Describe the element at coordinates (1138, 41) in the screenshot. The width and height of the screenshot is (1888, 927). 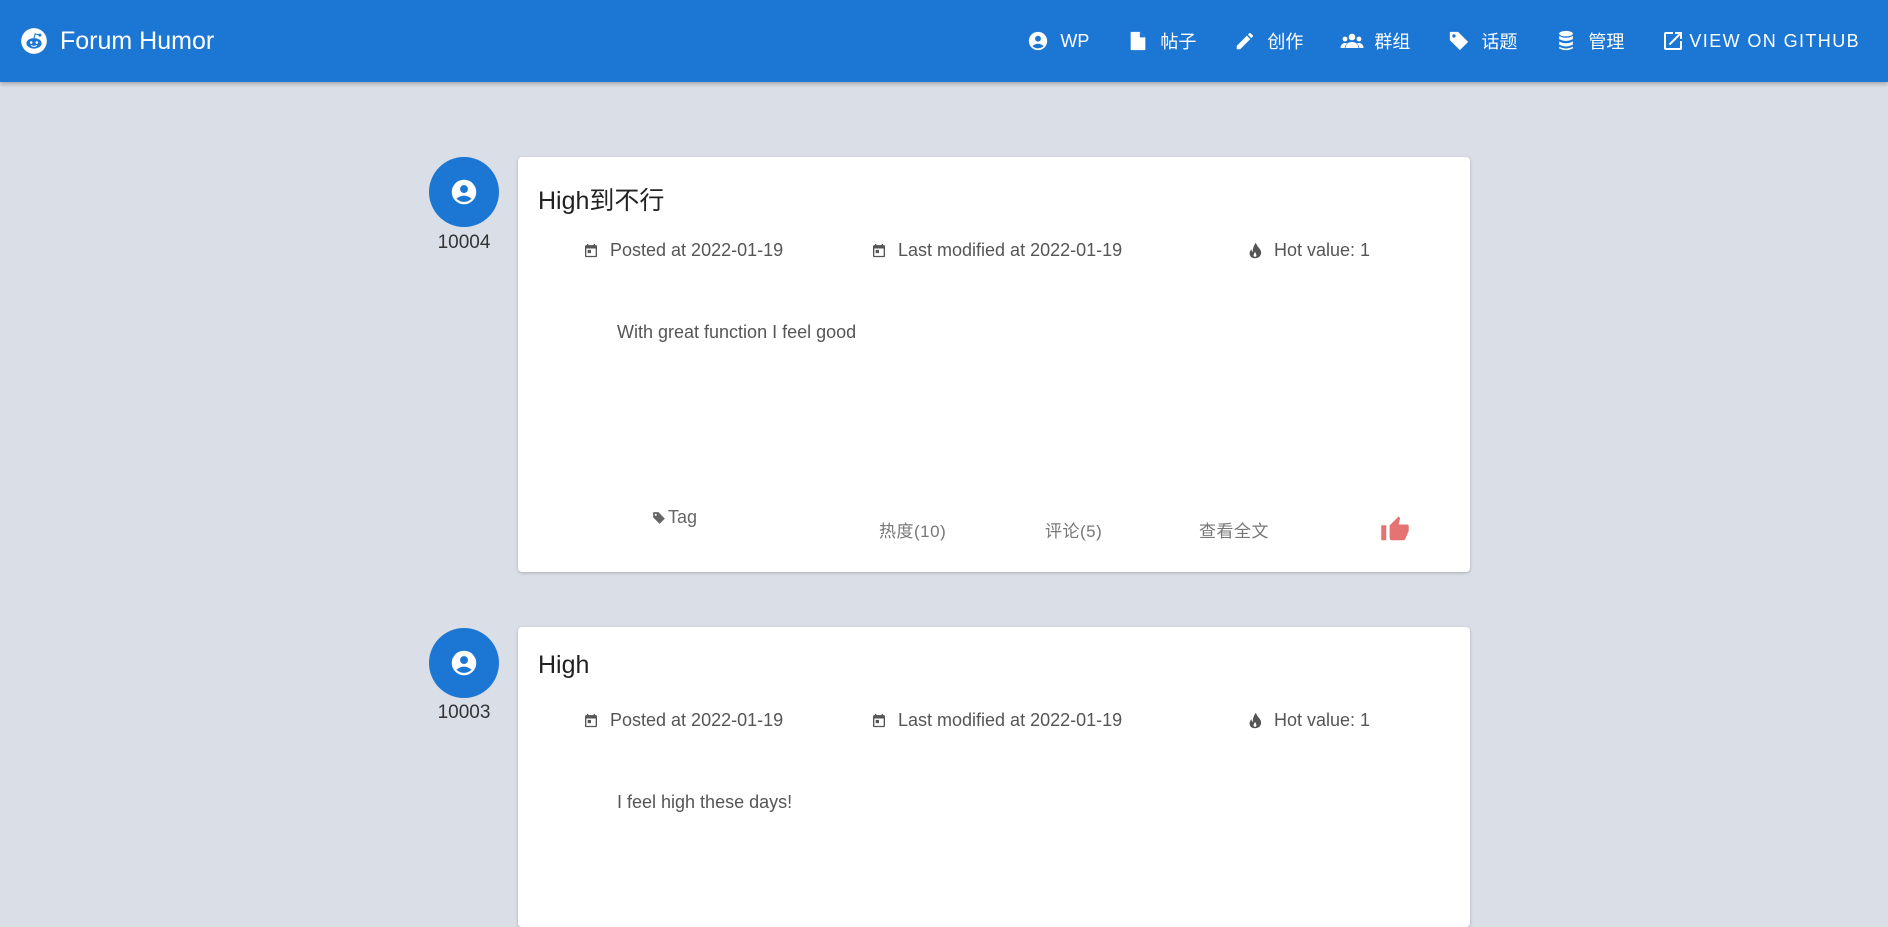
I see `file-icon` at that location.